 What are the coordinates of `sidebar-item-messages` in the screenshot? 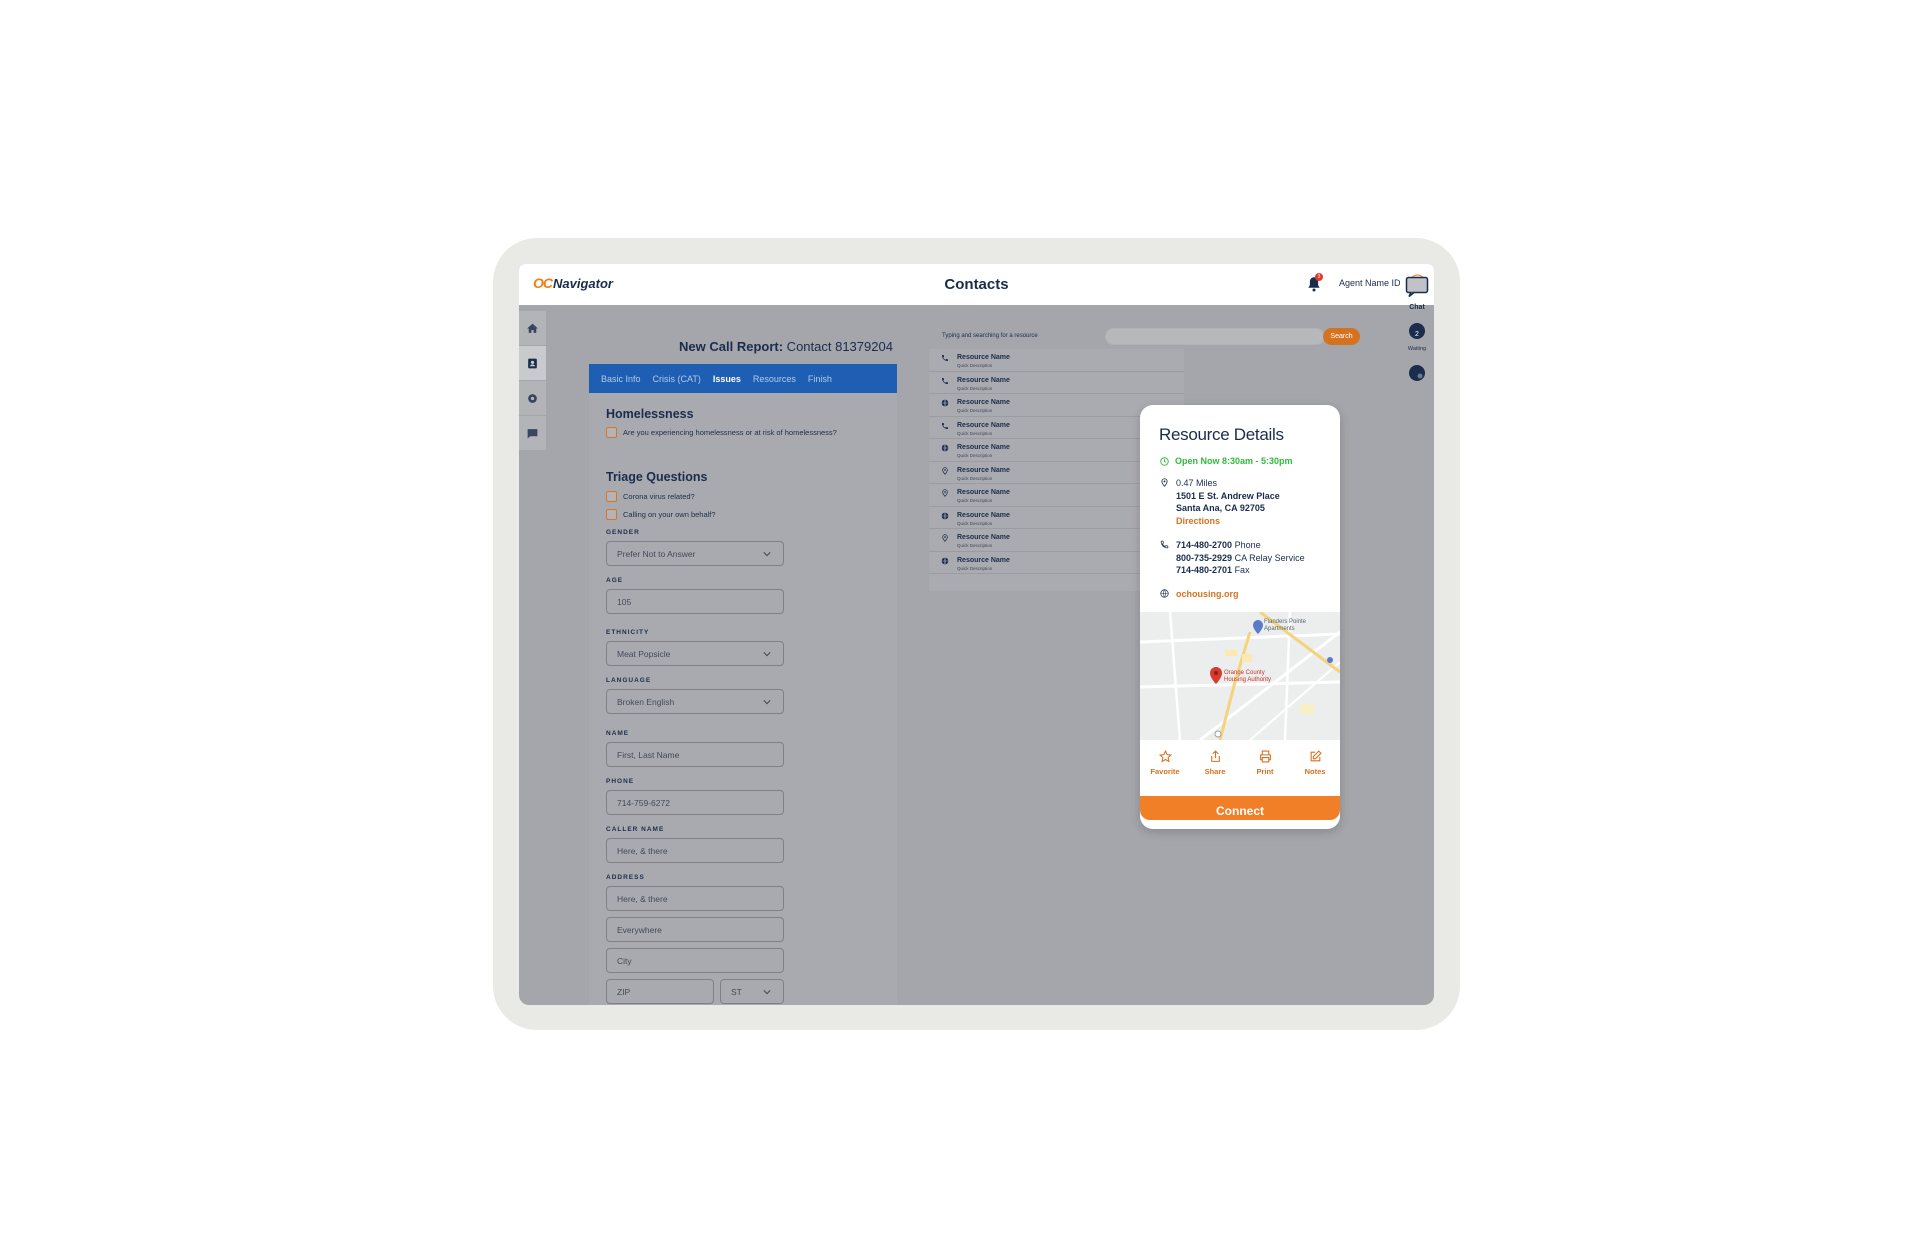 It's located at (532, 433).